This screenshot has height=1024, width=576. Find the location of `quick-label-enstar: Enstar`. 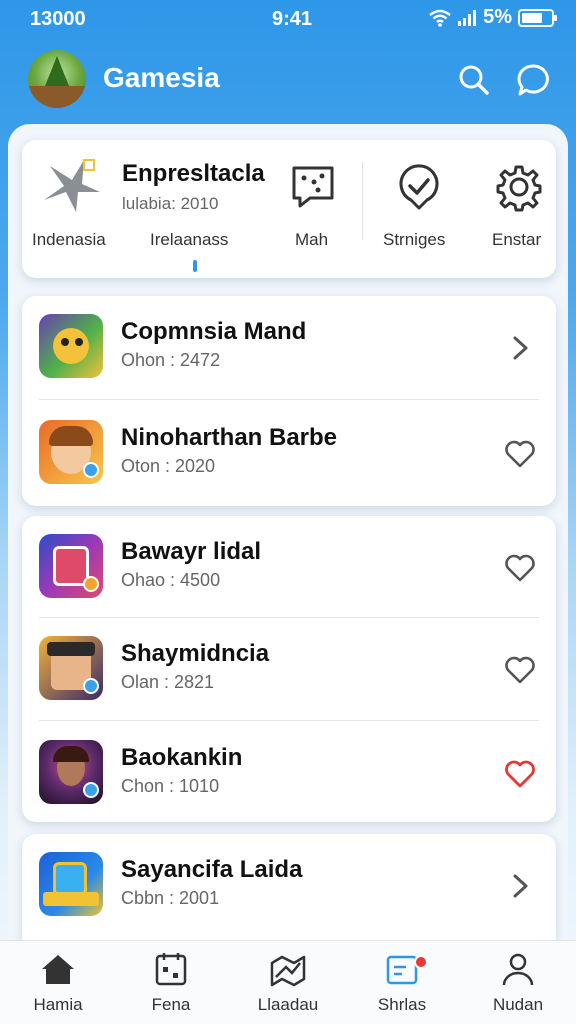

quick-label-enstar: Enstar is located at coordinates (517, 239).